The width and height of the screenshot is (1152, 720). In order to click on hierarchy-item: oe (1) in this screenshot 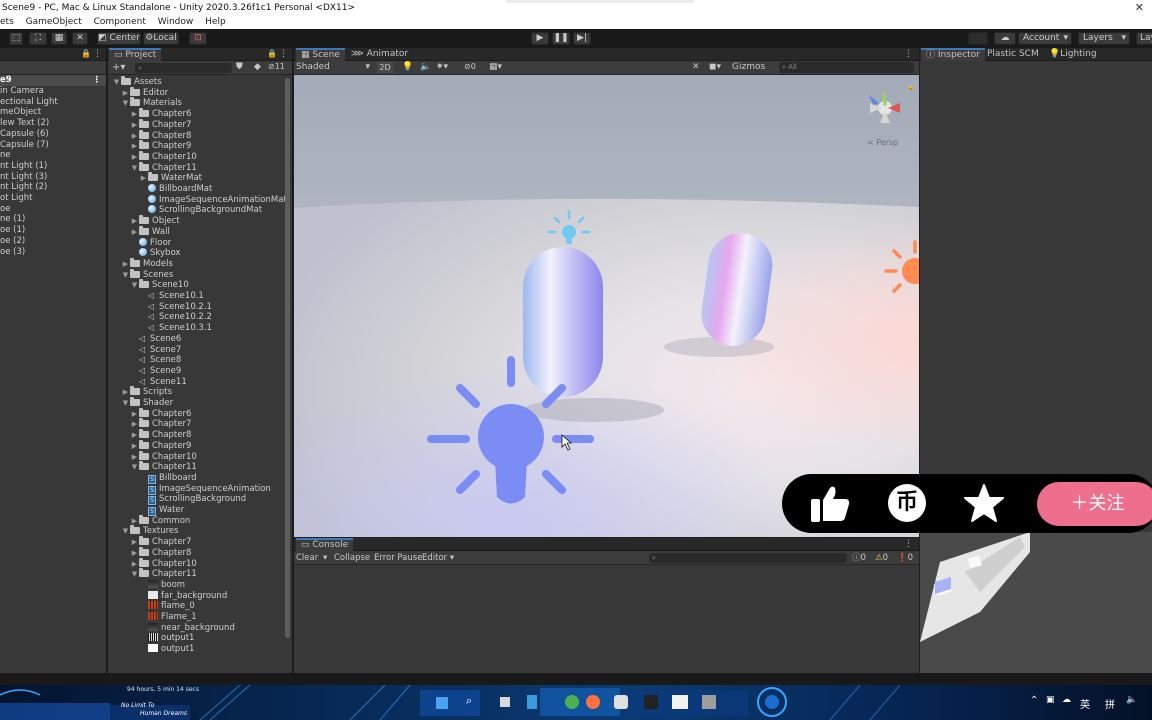, I will do `click(12, 230)`.